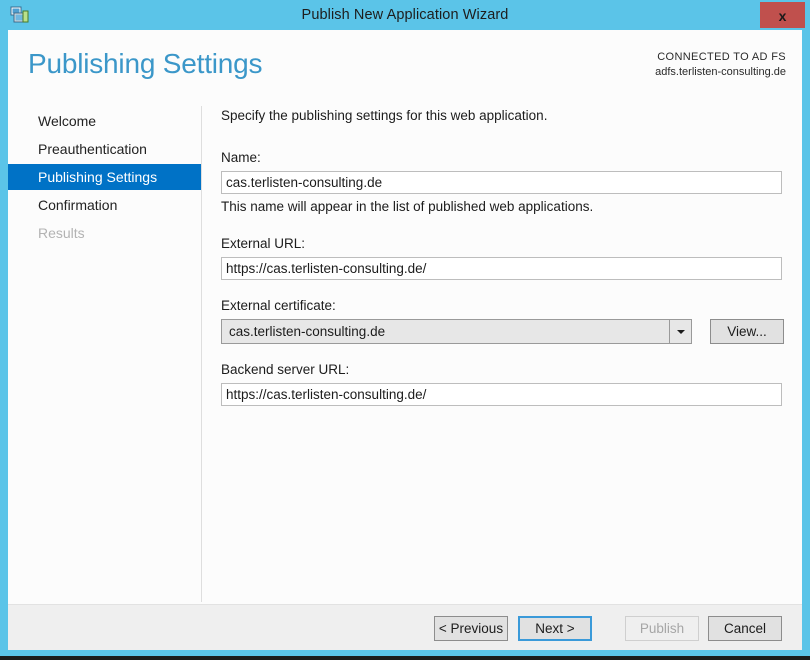 The image size is (810, 660). Describe the element at coordinates (278, 305) in the screenshot. I see `external-certificate-label: External certificate:` at that location.